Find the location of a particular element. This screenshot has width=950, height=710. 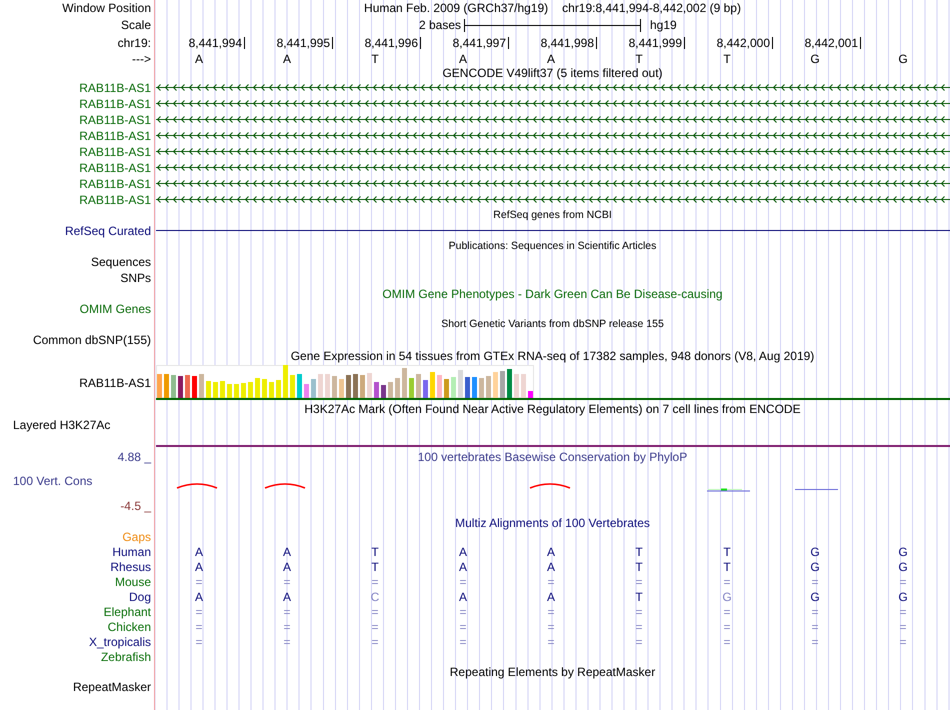

species-label: X_tropicalis is located at coordinates (119, 642).